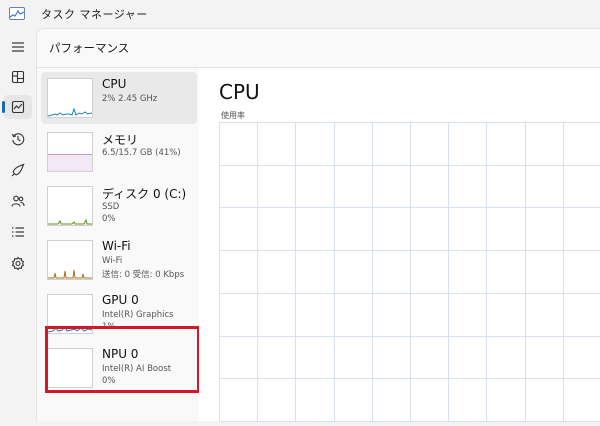  I want to click on npu-highlight-frame, so click(122, 359).